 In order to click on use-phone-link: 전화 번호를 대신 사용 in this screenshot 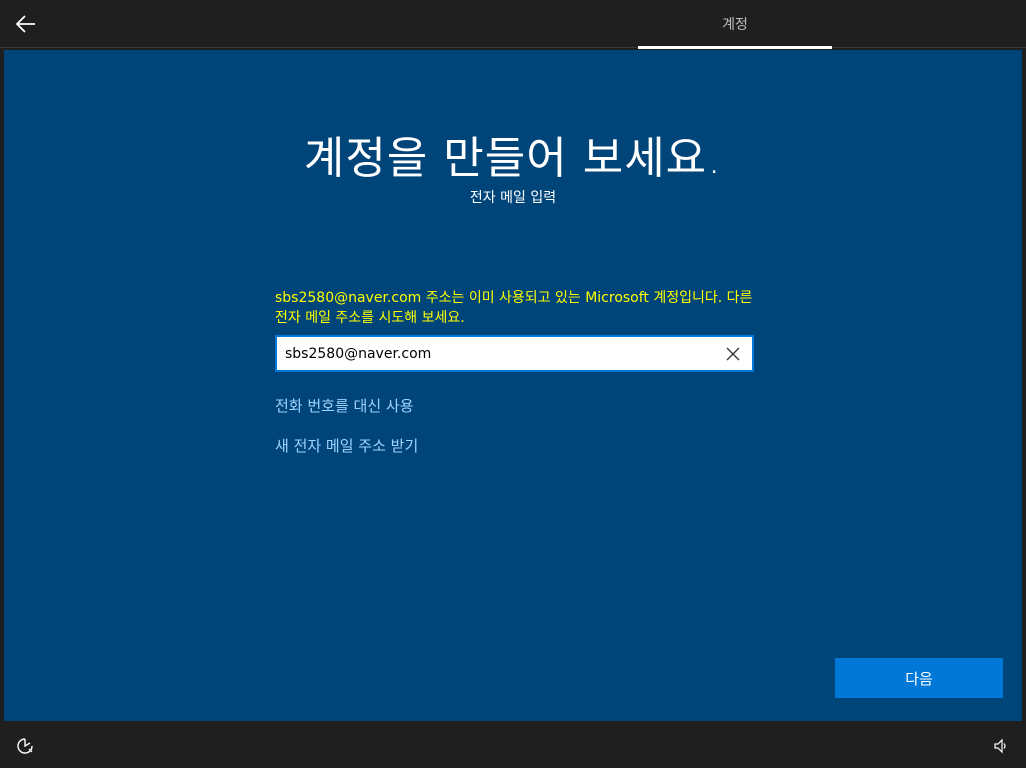, I will do `click(344, 405)`.